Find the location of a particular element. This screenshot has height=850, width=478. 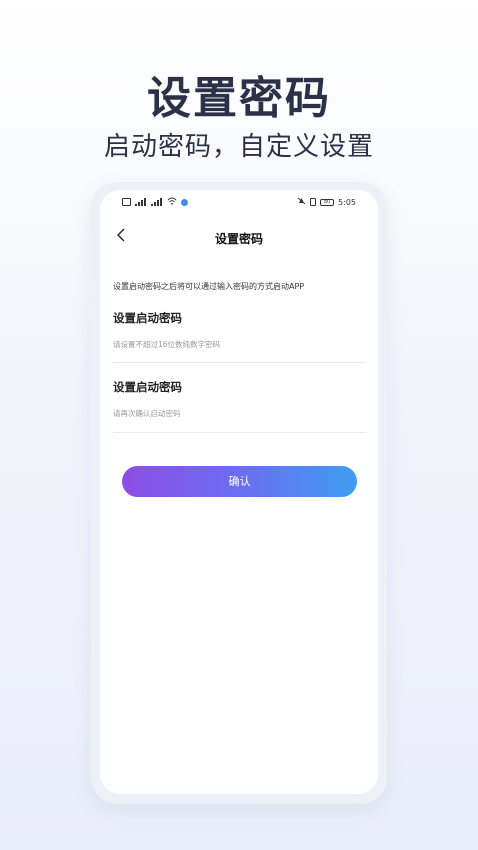

hero-title: 设置密码 is located at coordinates (239, 98).